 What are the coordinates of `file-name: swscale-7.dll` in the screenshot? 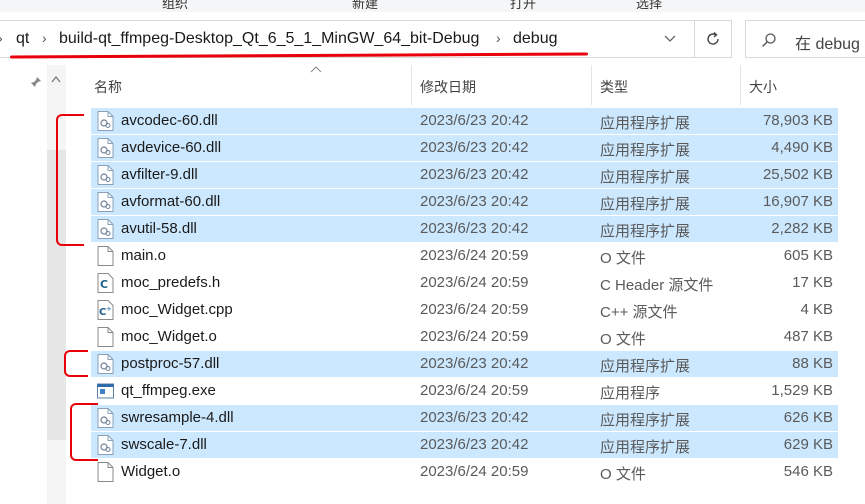 It's located at (164, 444).